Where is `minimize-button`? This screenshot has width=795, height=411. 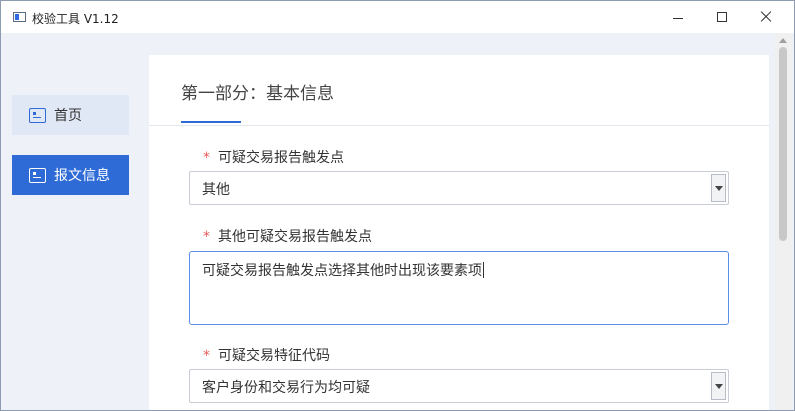
minimize-button is located at coordinates (678, 17).